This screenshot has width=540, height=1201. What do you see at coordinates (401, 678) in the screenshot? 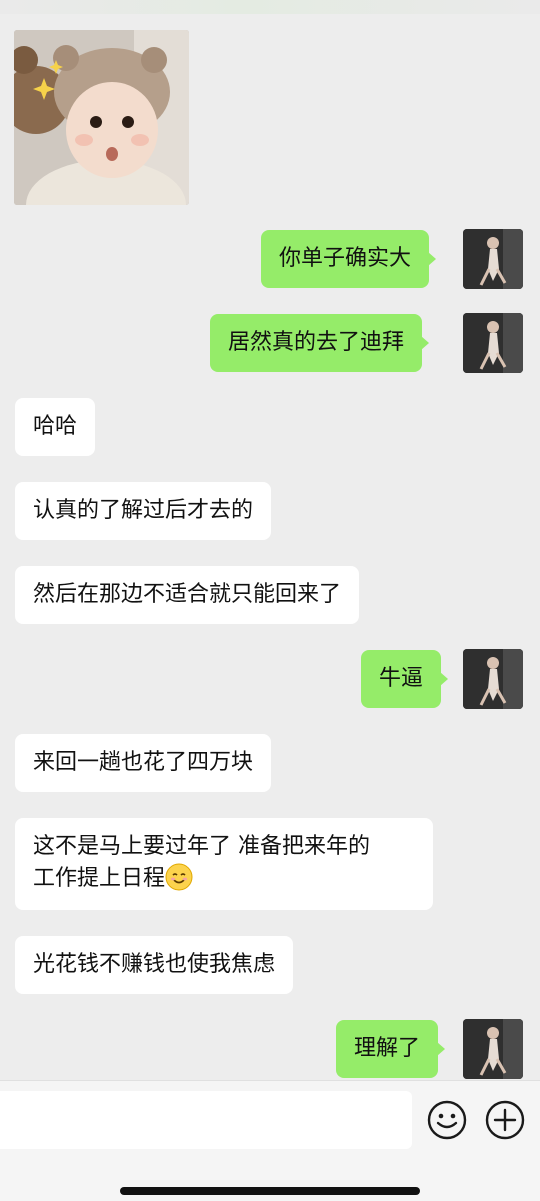
I see `message-text: 牛逼` at bounding box center [401, 678].